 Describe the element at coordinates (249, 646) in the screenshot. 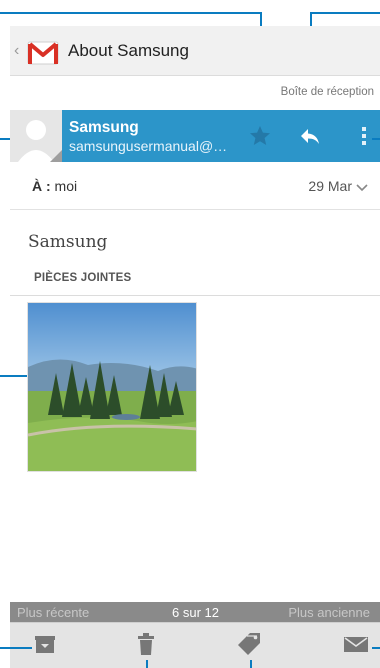

I see `label-icon` at that location.